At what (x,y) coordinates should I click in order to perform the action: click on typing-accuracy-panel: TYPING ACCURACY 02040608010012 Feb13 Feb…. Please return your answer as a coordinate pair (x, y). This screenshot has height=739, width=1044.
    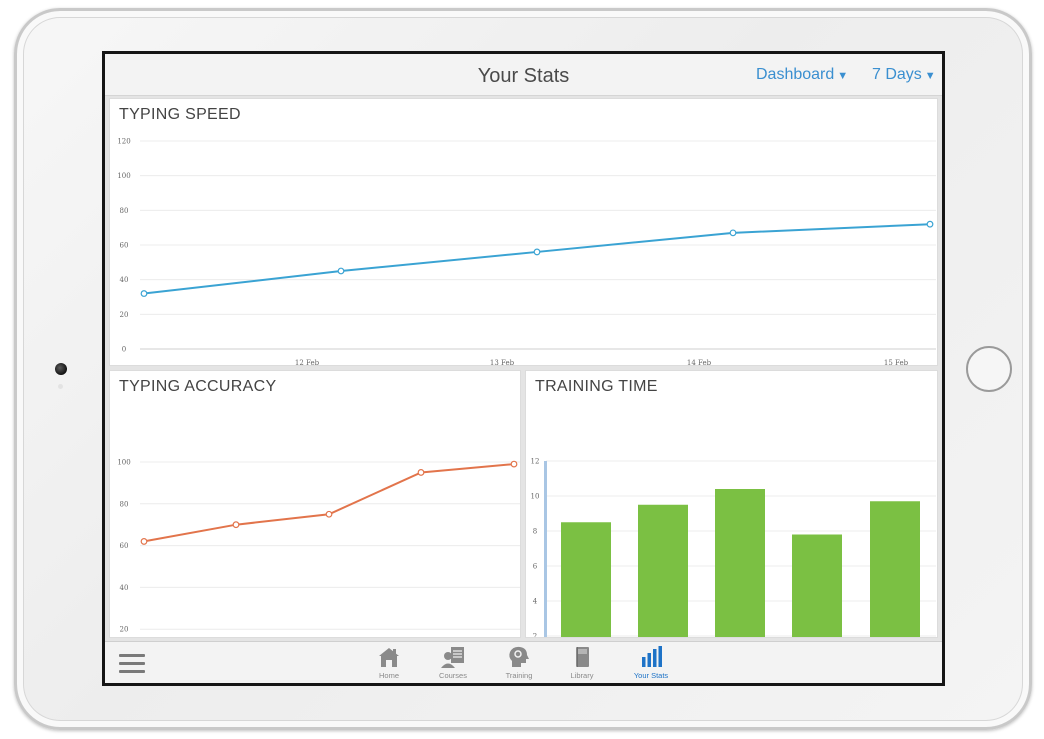
    Looking at the image, I should click on (315, 504).